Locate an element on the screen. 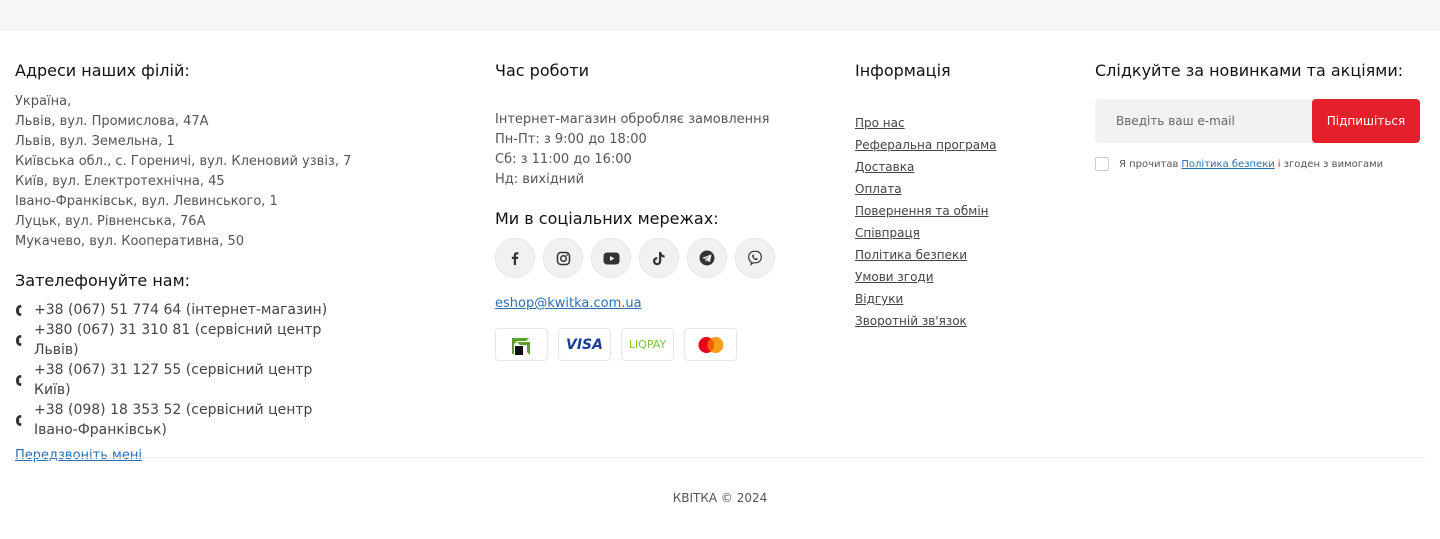  phones-title: Зателефонуйте нам: is located at coordinates (103, 280).